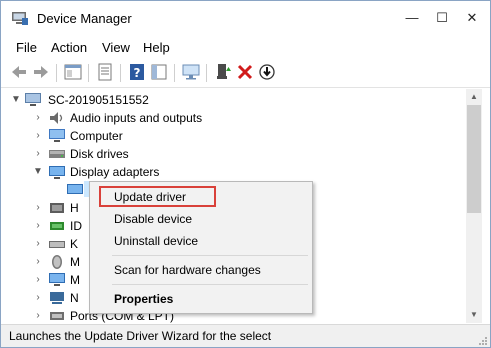  Describe the element at coordinates (20, 18) in the screenshot. I see `device-manager-icon` at that location.